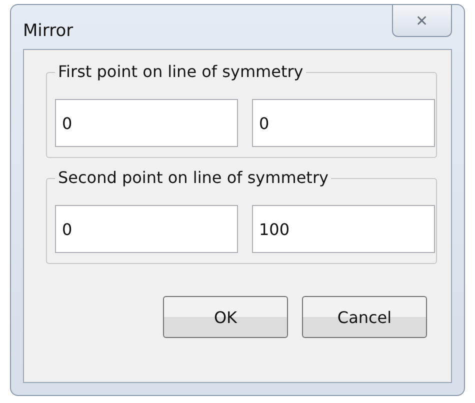 The height and width of the screenshot is (403, 475). Describe the element at coordinates (364, 317) in the screenshot. I see `dialog-button: Cancel` at that location.